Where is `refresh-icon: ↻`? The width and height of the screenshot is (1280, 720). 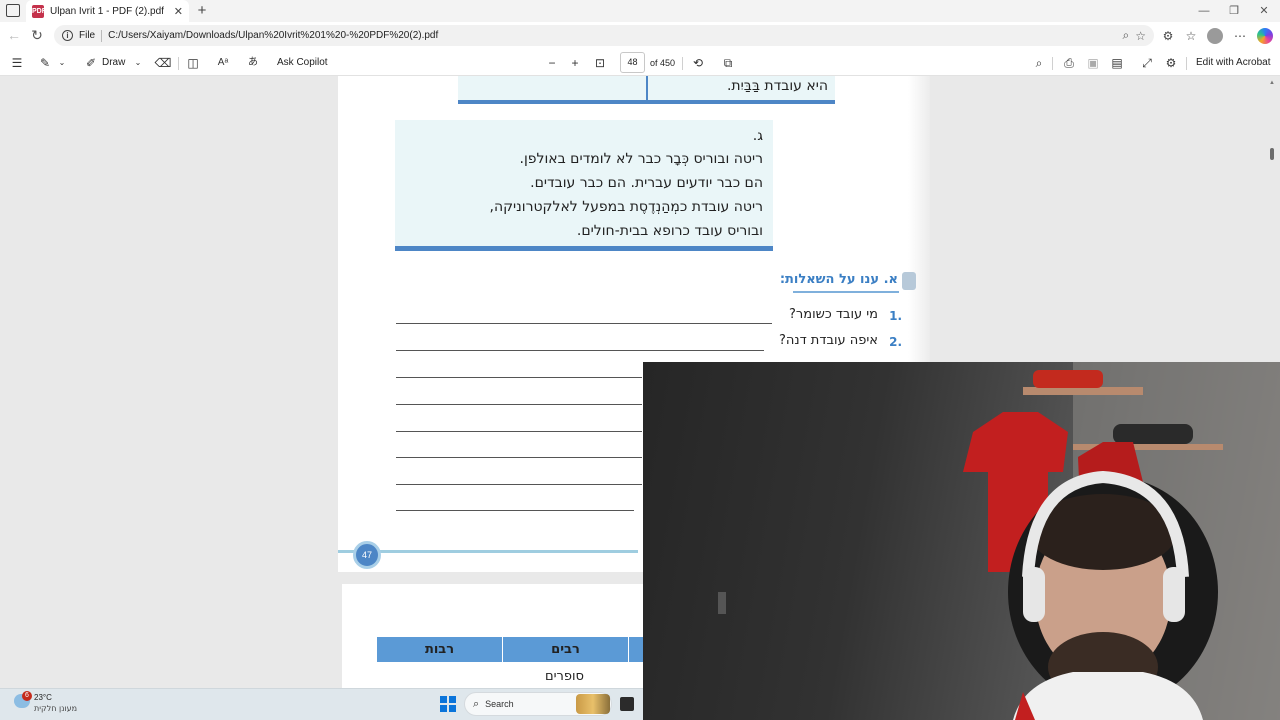
refresh-icon: ↻ is located at coordinates (37, 35).